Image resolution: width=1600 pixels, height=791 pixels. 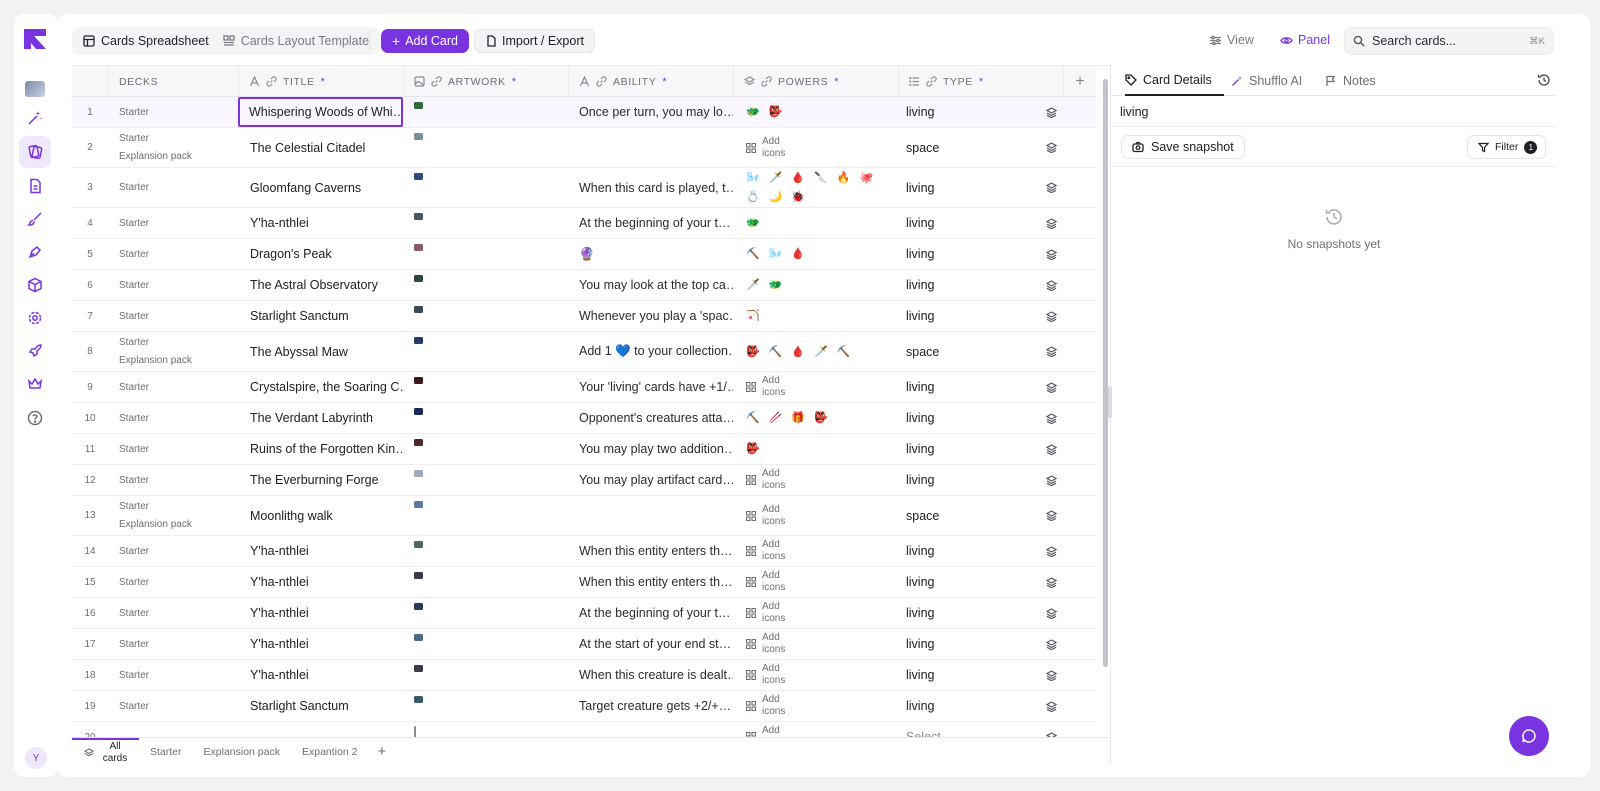 I want to click on workspace-thumbnail, so click(x=35, y=89).